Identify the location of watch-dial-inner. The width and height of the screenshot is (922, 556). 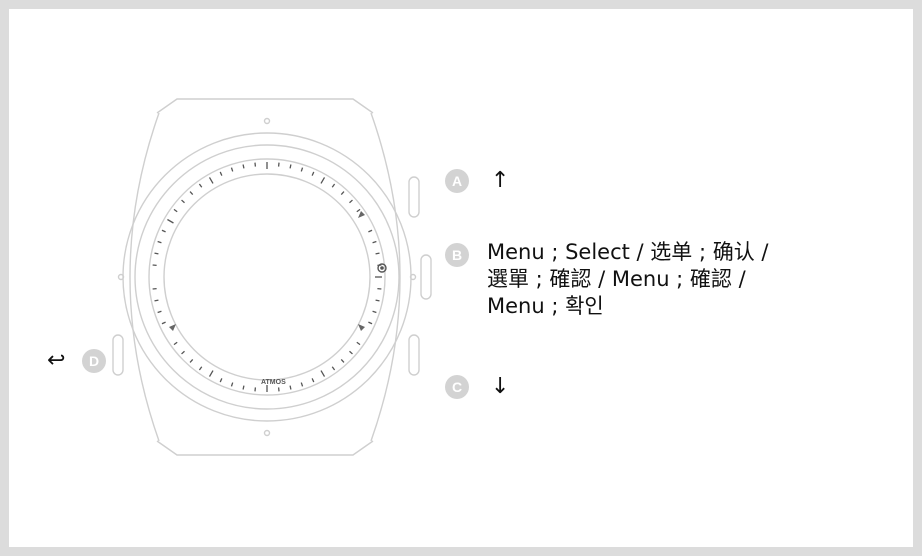
(267, 277).